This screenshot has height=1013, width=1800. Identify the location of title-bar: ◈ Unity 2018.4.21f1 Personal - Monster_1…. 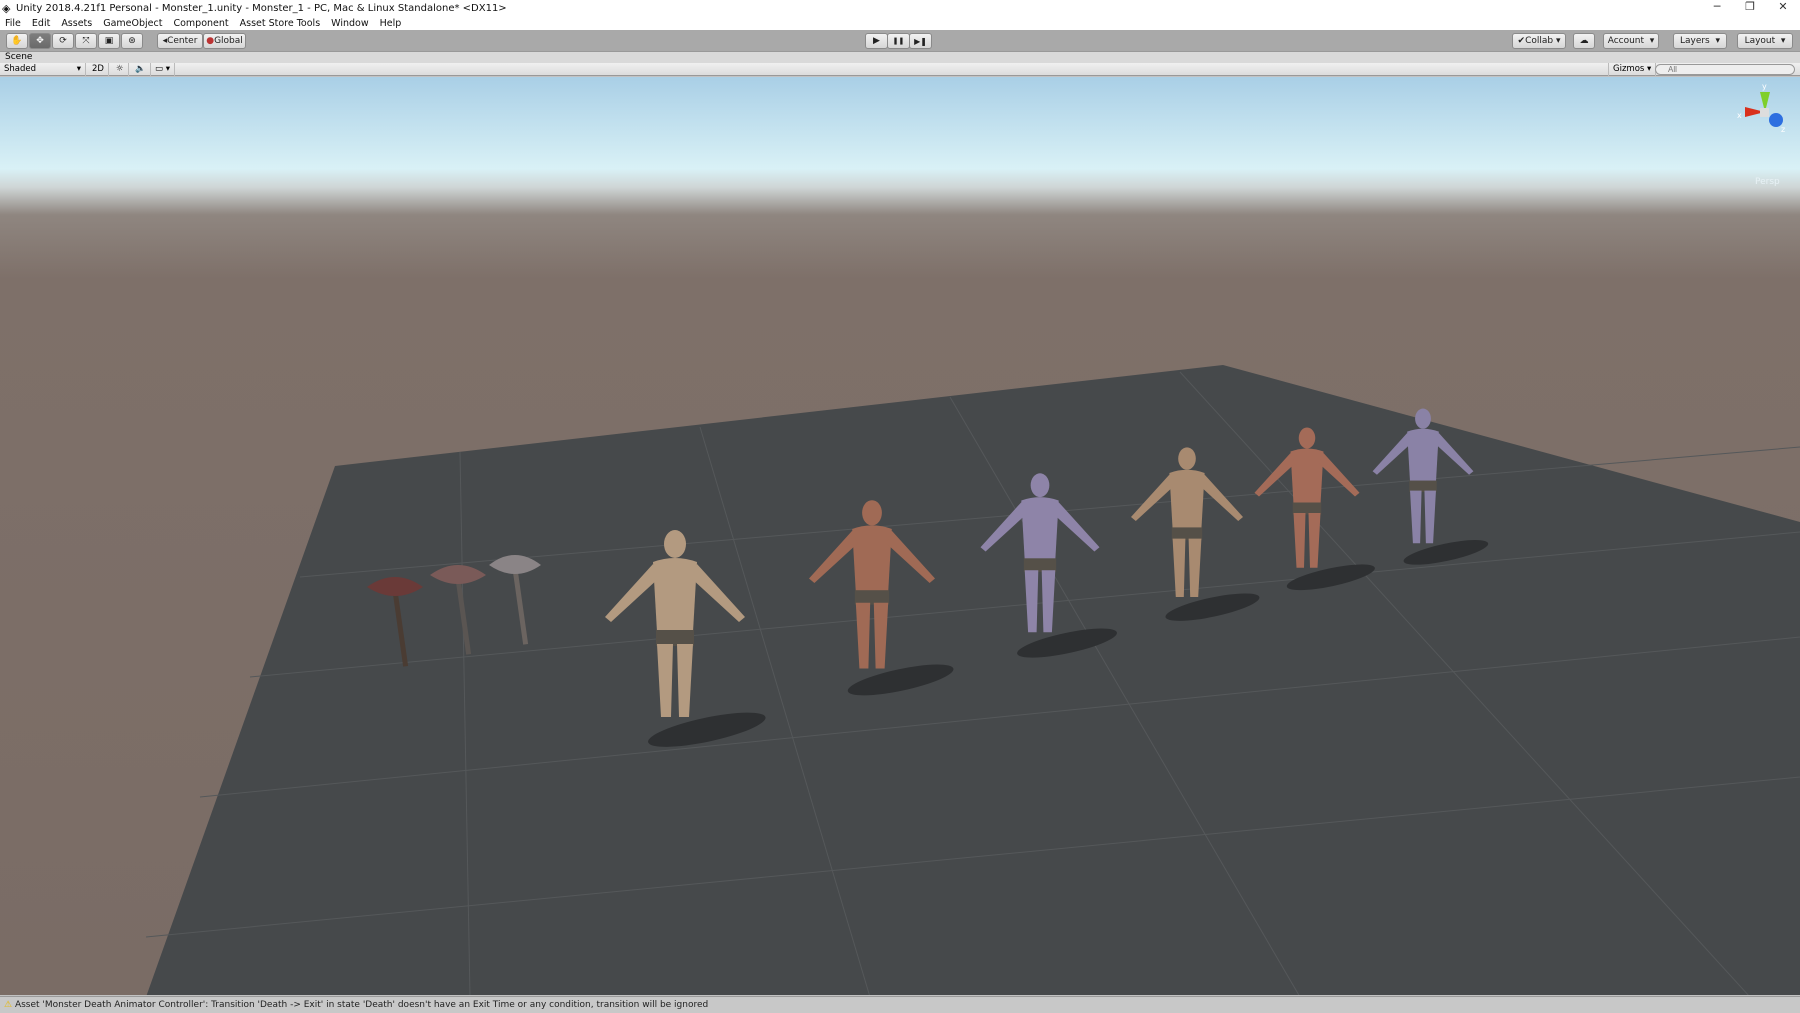
(900, 8).